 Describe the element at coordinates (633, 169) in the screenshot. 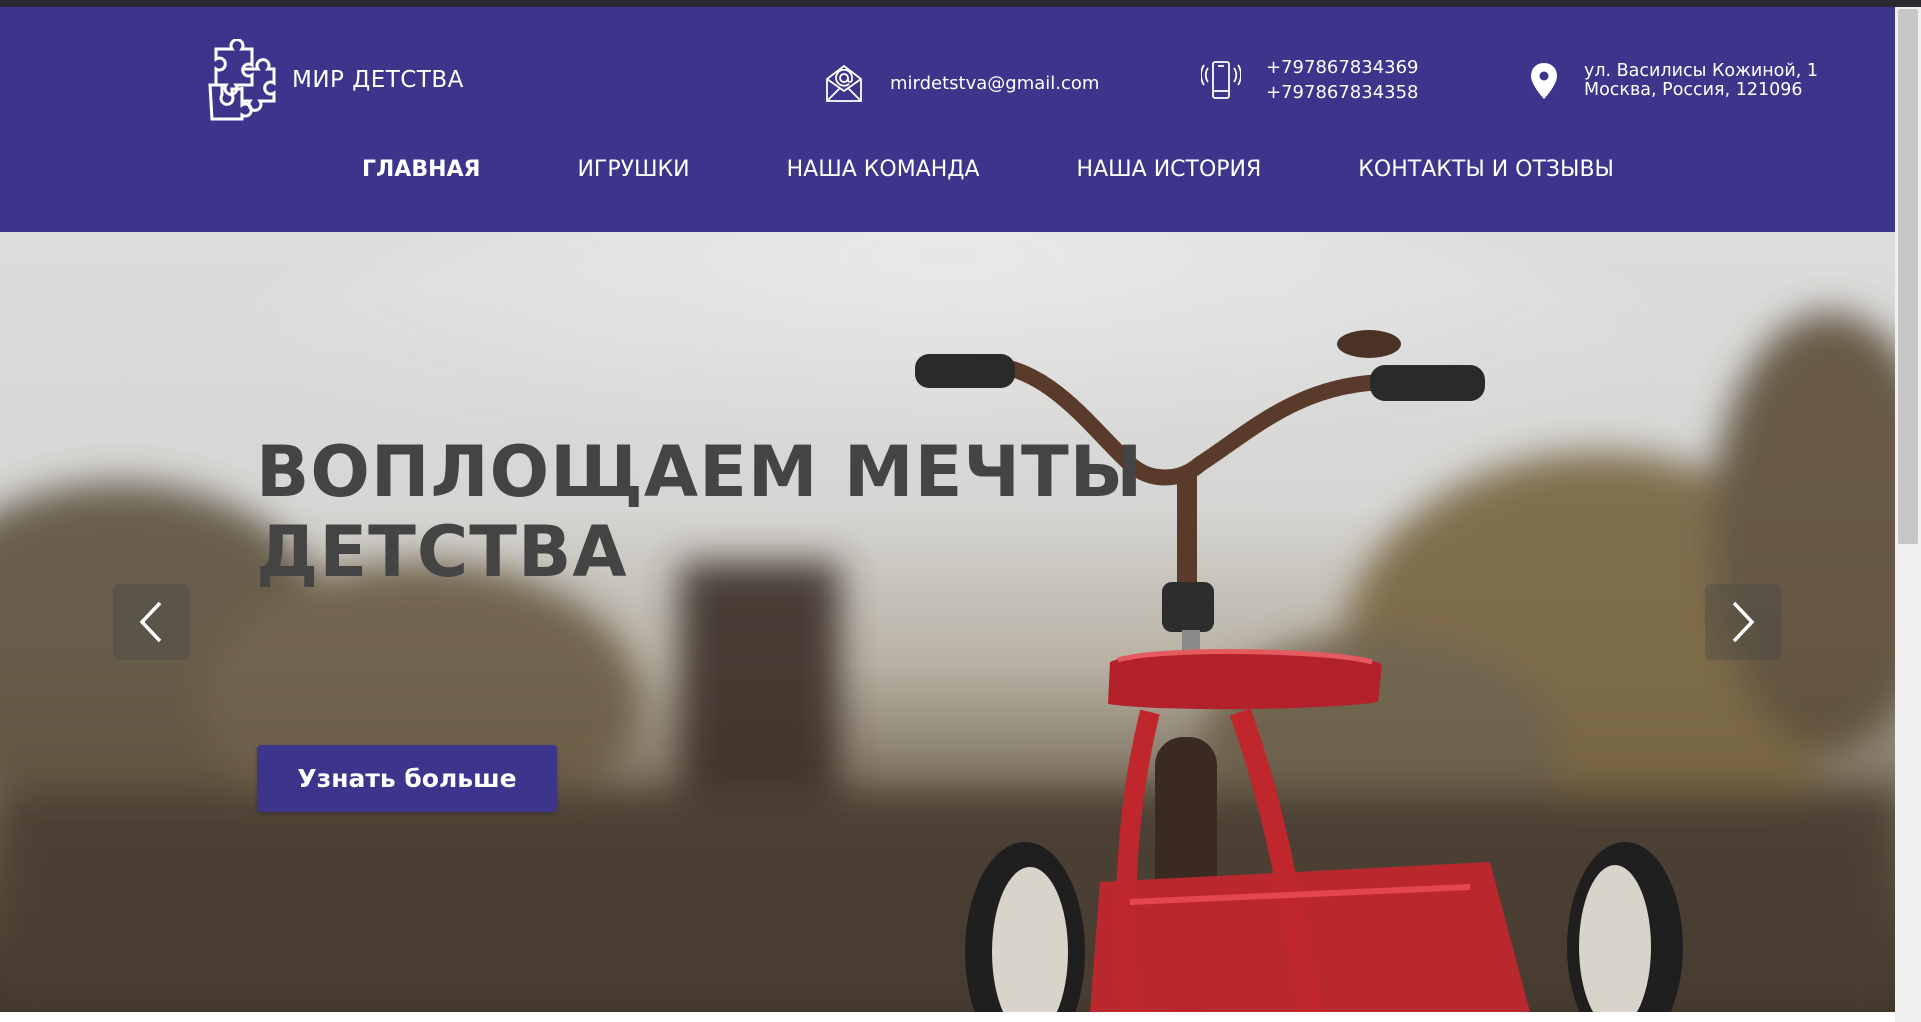

I see `nav-item-toys: ИГРУШКИ` at that location.